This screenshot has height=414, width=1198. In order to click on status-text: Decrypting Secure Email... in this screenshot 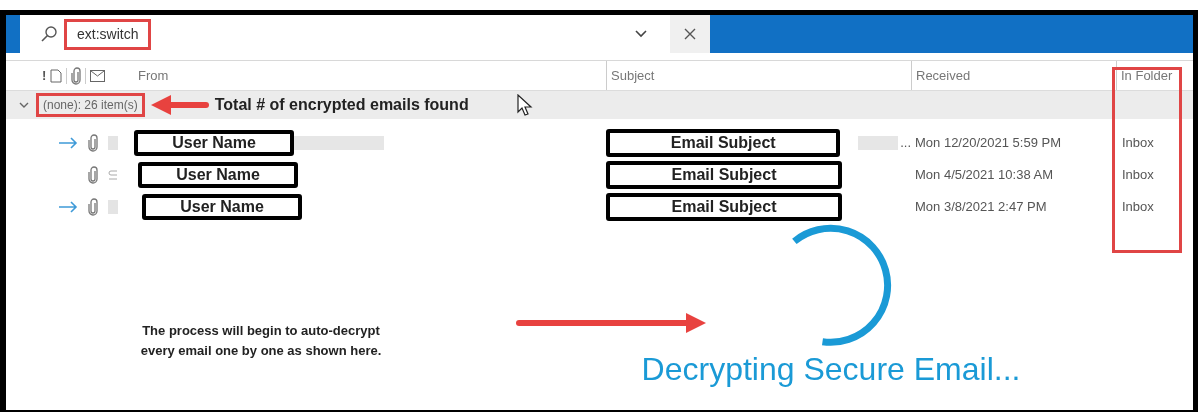, I will do `click(831, 369)`.